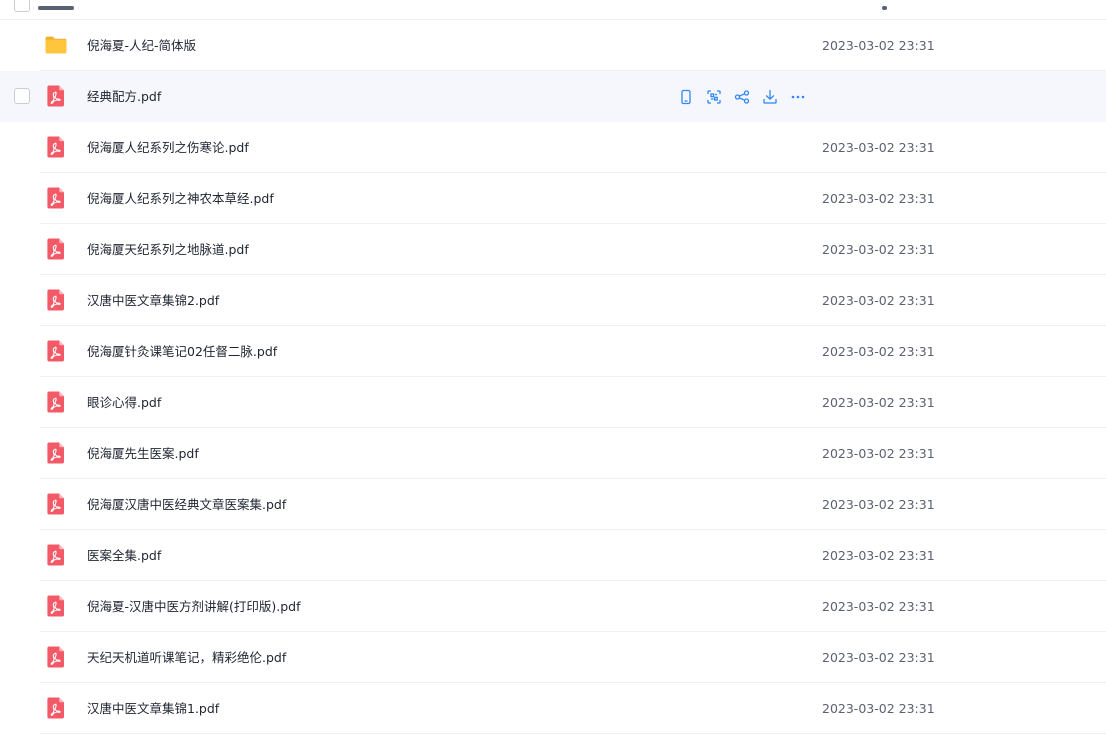  What do you see at coordinates (553, 249) in the screenshot?
I see `file-row: 倪海厦天纪系列之地脉道.pdf 2023-03-02 23:31` at bounding box center [553, 249].